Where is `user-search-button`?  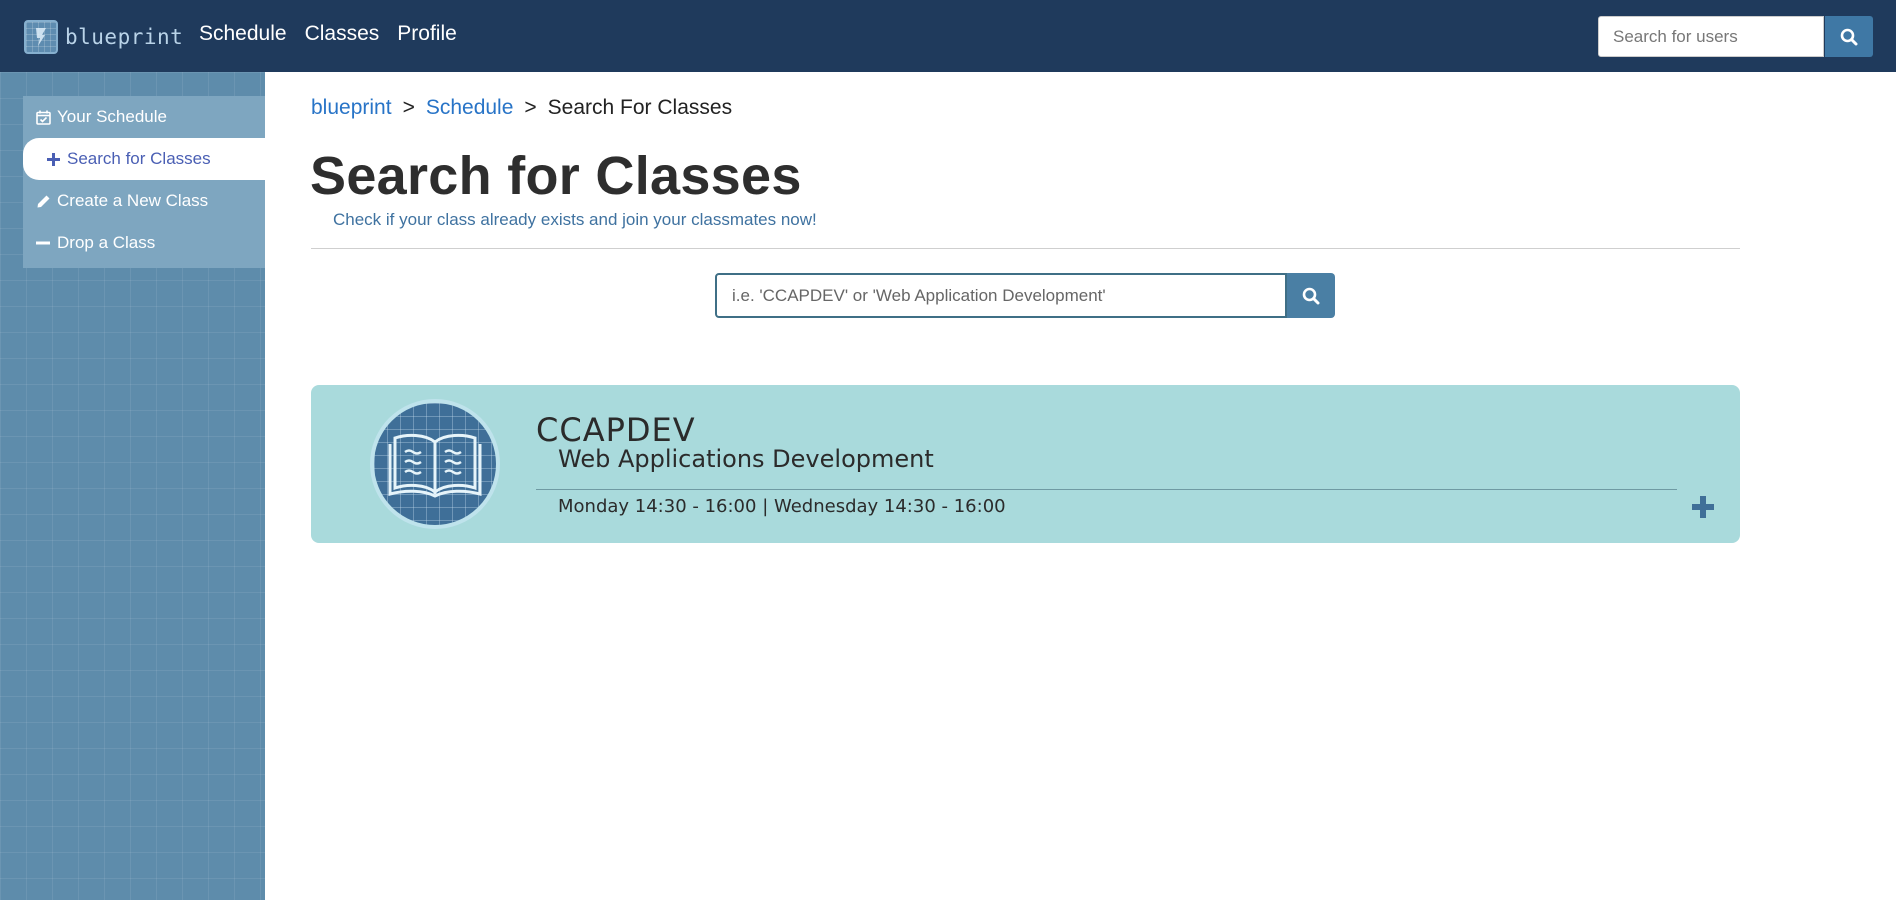
user-search-button is located at coordinates (1849, 36).